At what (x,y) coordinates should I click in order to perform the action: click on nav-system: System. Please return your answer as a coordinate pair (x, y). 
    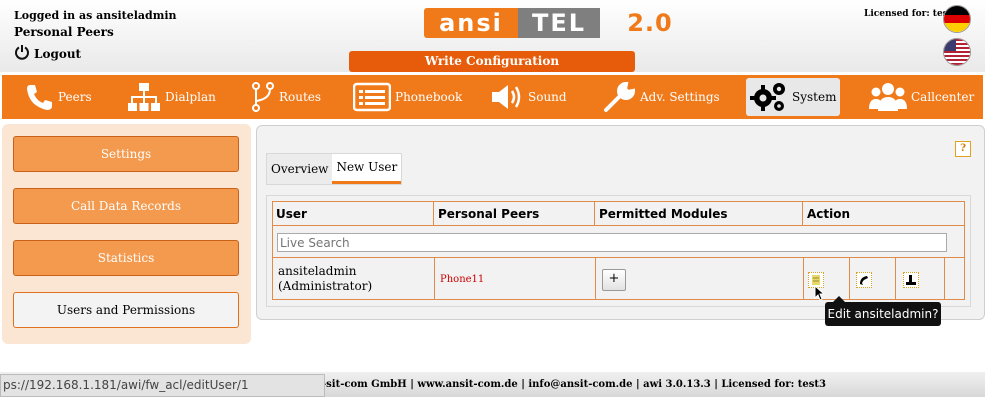
    Looking at the image, I should click on (793, 97).